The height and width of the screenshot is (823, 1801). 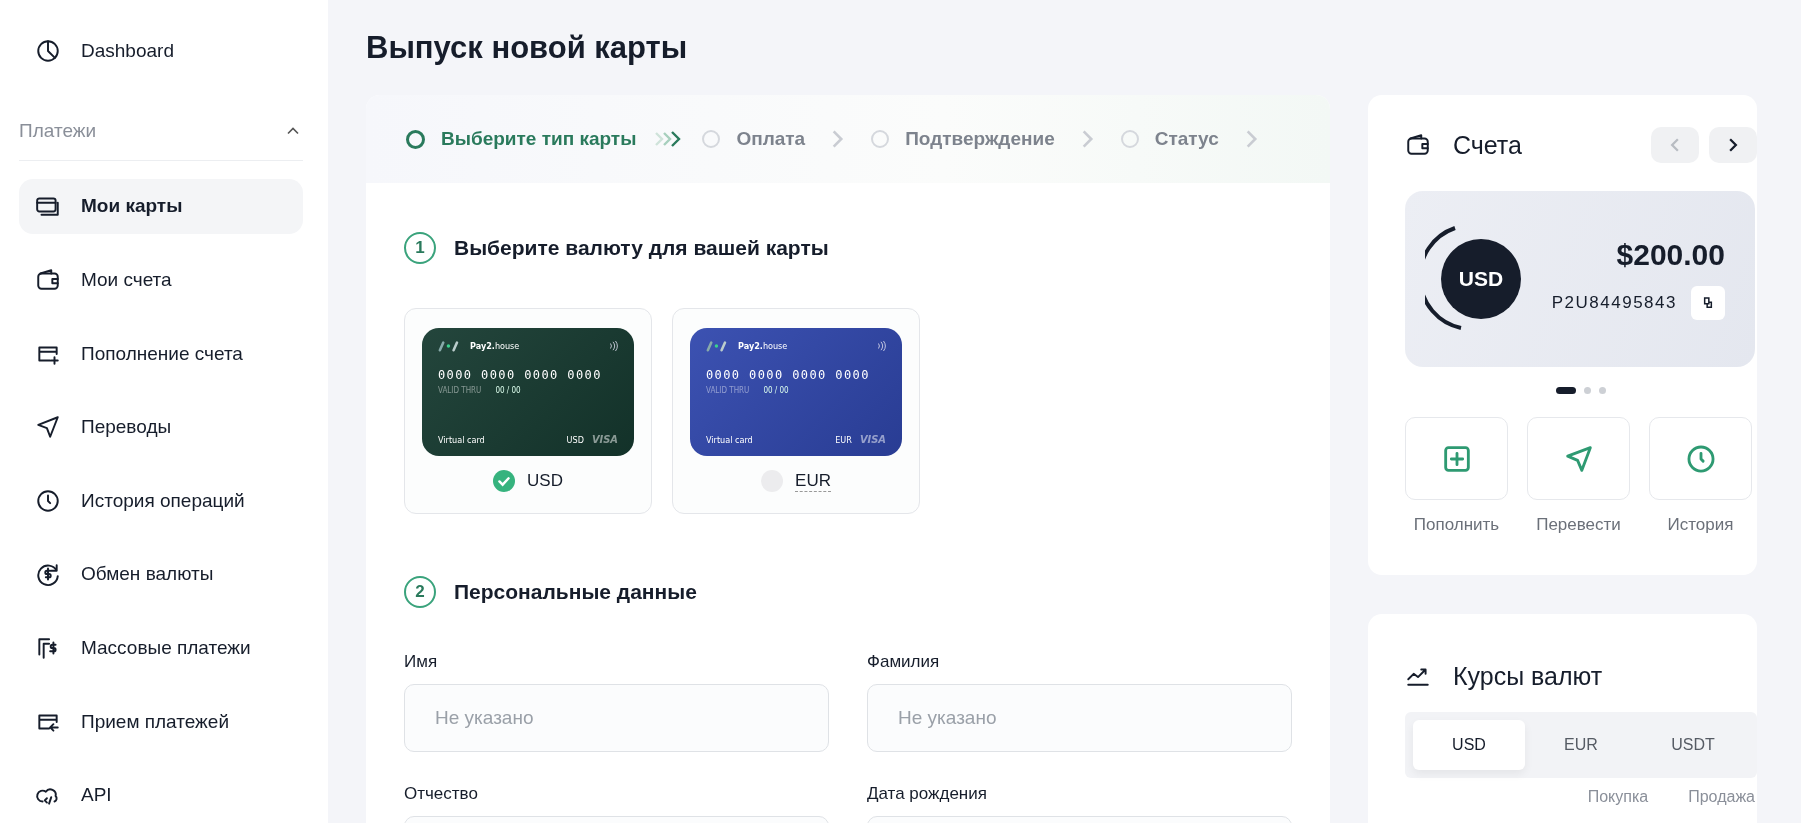 I want to click on chevron-right-icon, so click(x=1733, y=145).